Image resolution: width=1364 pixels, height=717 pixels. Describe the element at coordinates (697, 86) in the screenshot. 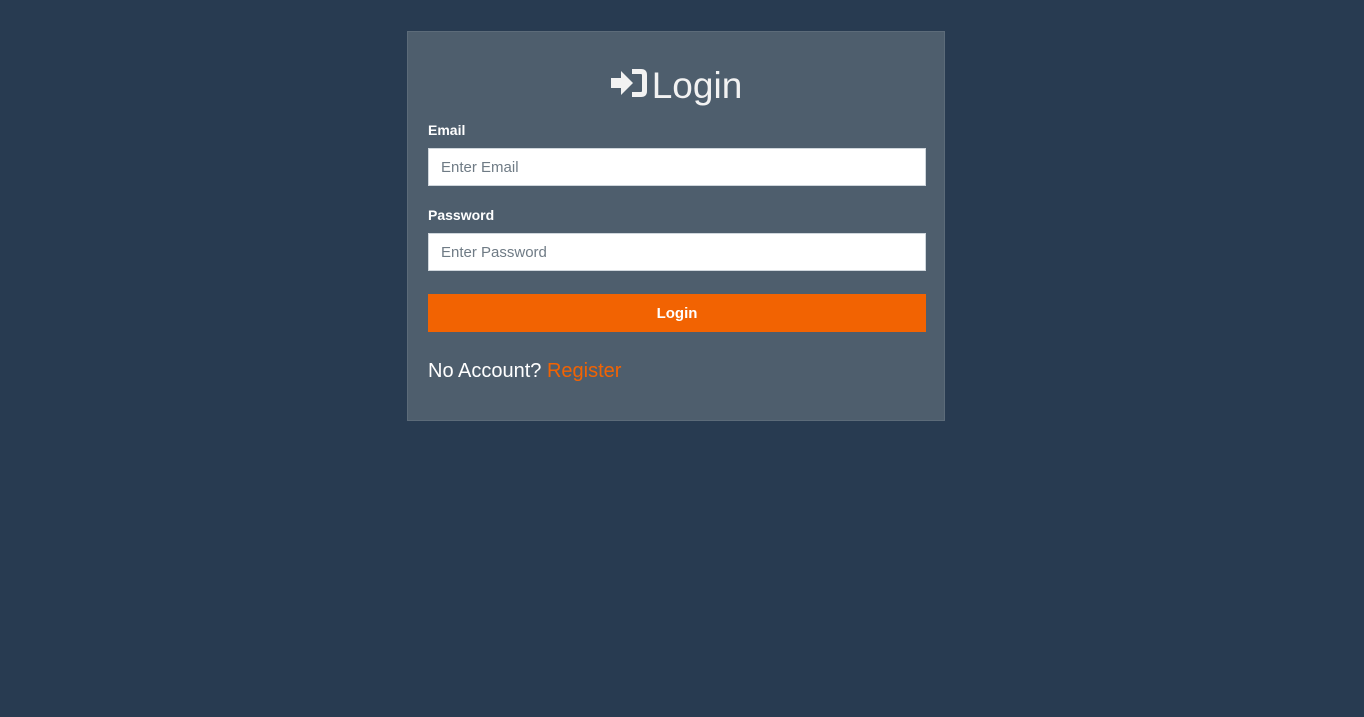

I see `login-title-text: Login` at that location.